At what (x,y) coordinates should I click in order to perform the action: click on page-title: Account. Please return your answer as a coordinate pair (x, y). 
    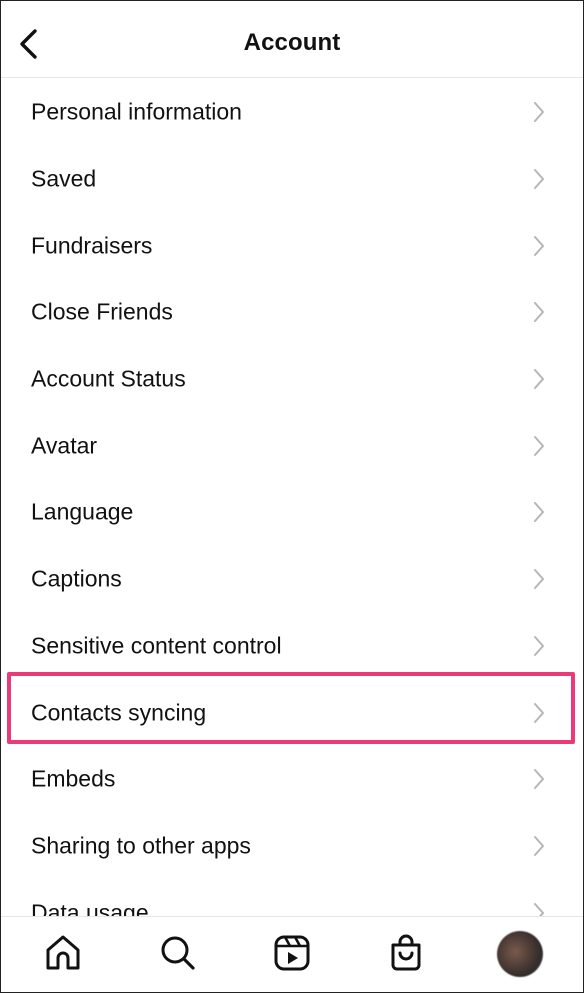
    Looking at the image, I should click on (292, 42).